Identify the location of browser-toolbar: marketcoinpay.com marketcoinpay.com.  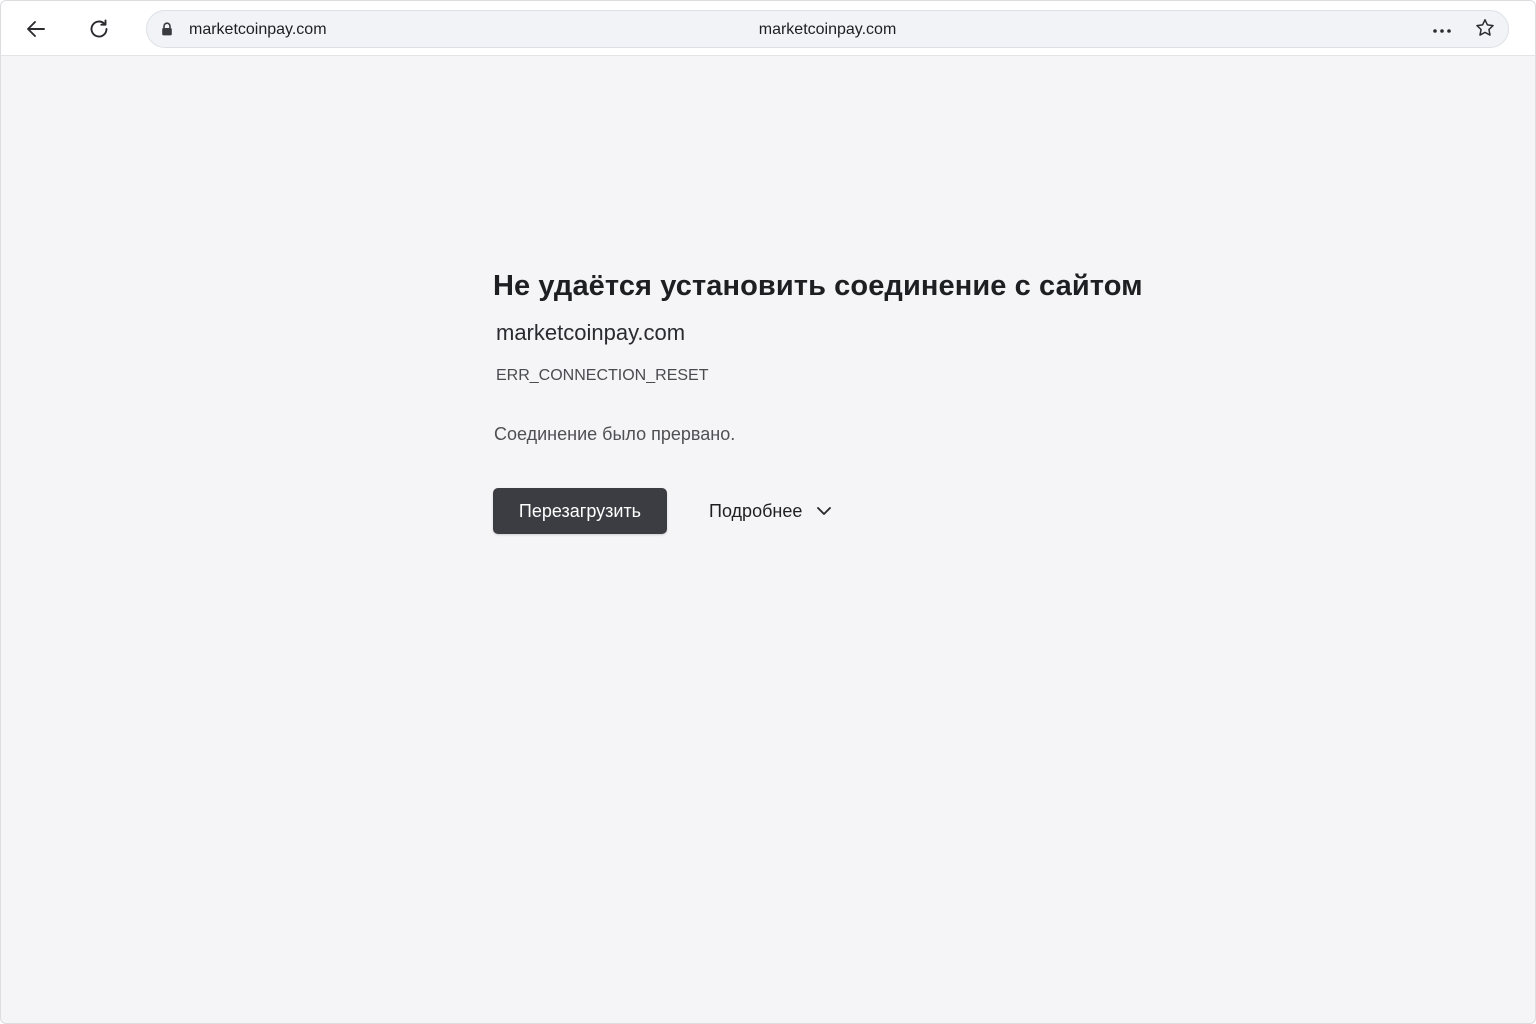
(768, 28).